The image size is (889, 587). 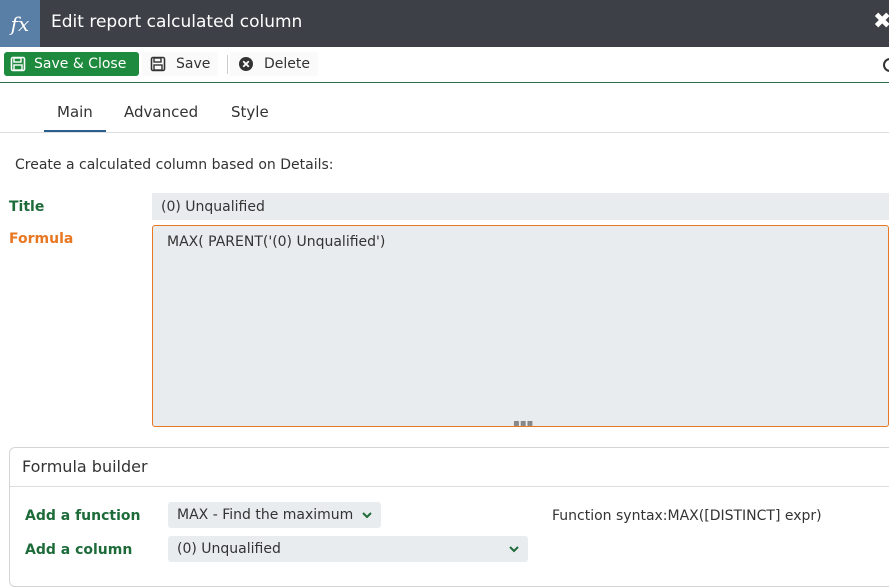 I want to click on add-column-label: Add a column, so click(x=79, y=550).